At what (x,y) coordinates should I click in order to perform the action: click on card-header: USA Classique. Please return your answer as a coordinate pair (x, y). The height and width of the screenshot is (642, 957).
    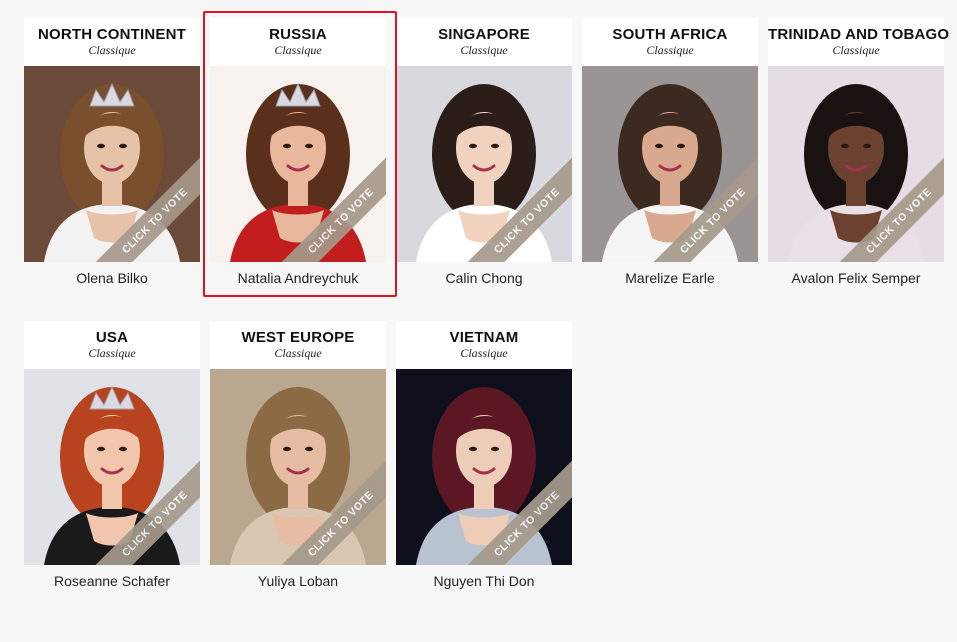
    Looking at the image, I should click on (112, 345).